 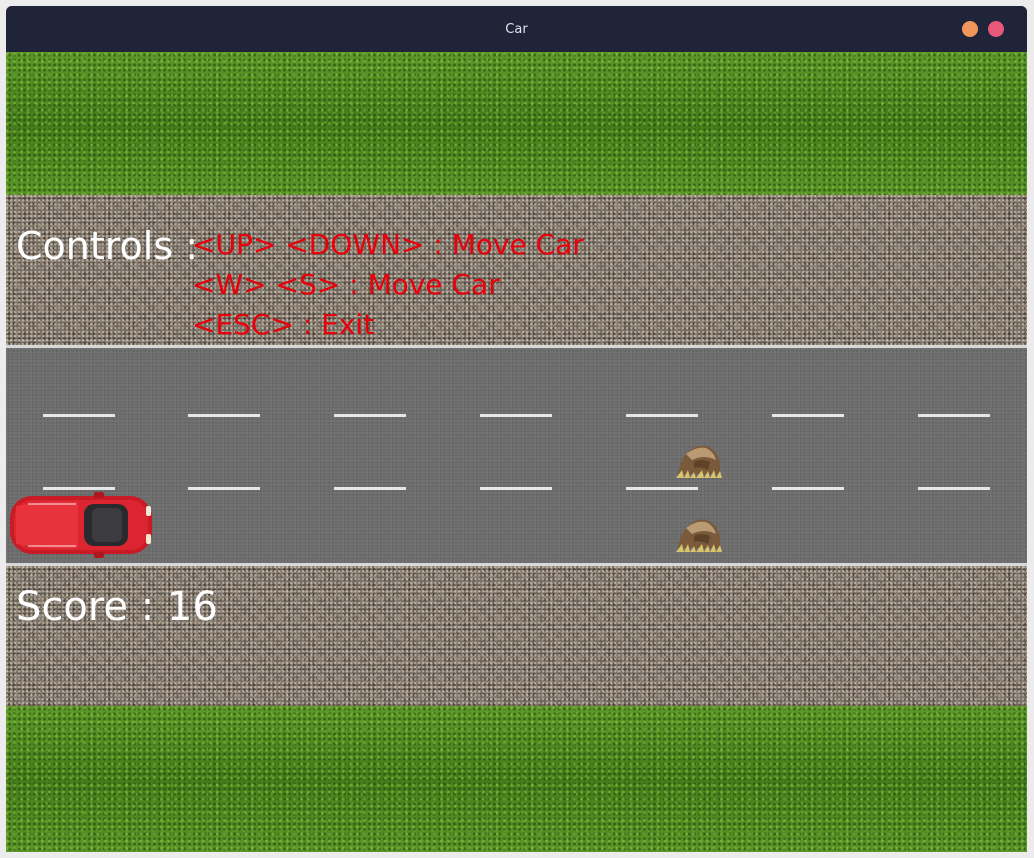 I want to click on controls-line-esc: <ESC> : Exit, so click(x=283, y=324).